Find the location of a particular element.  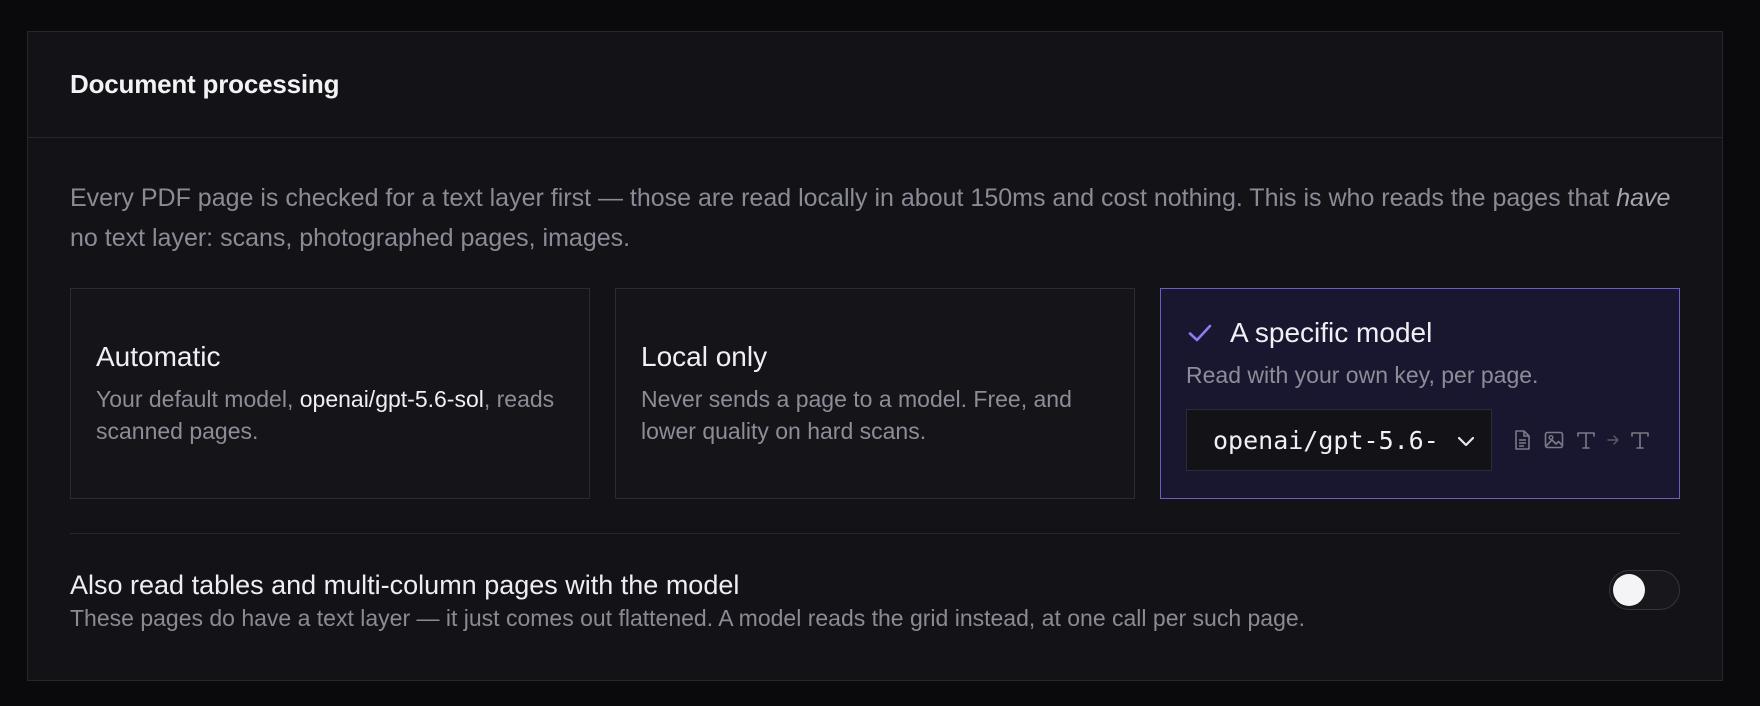

model-select: openai/gpt-5.6- is located at coordinates (1339, 440).